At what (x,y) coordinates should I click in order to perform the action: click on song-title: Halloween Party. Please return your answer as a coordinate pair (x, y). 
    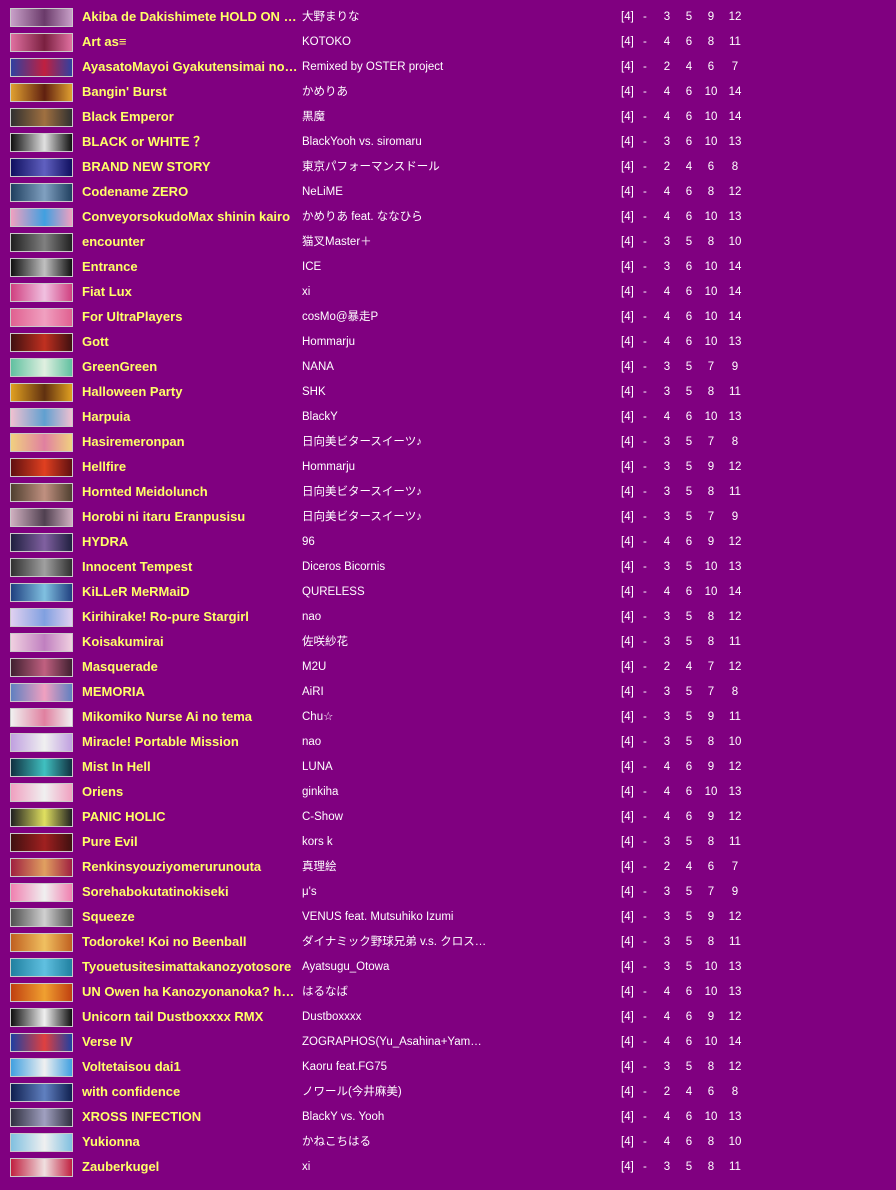
    Looking at the image, I should click on (191, 392).